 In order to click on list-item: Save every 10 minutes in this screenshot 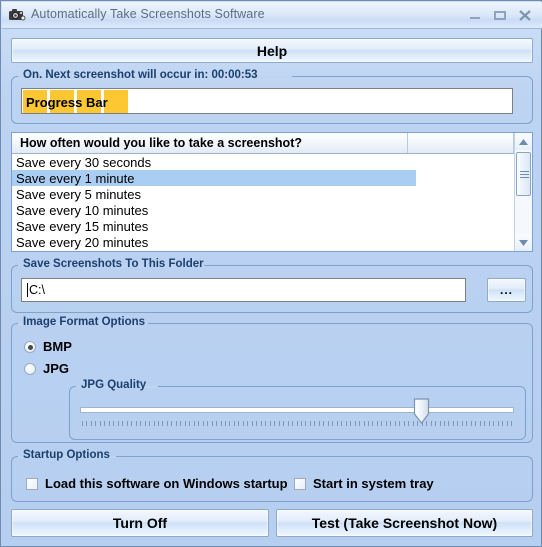, I will do `click(263, 210)`.